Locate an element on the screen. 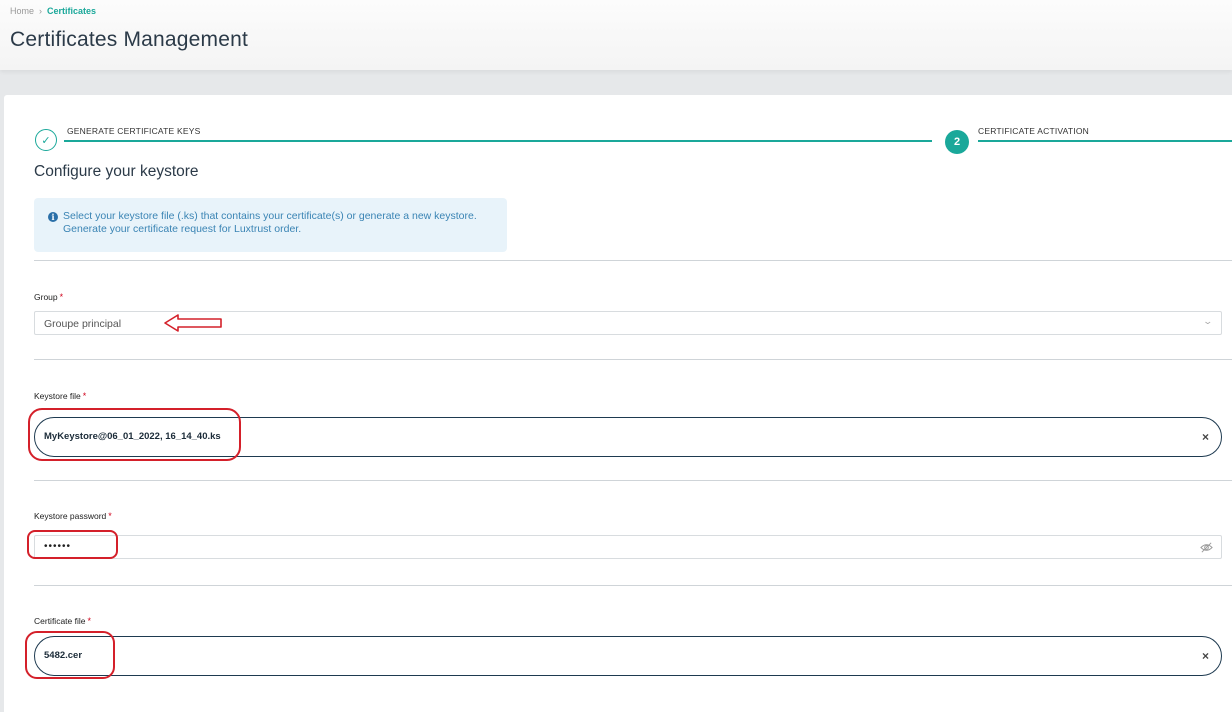 Image resolution: width=1232 pixels, height=712 pixels. chevron-down-icon: ⌄ is located at coordinates (1208, 321).